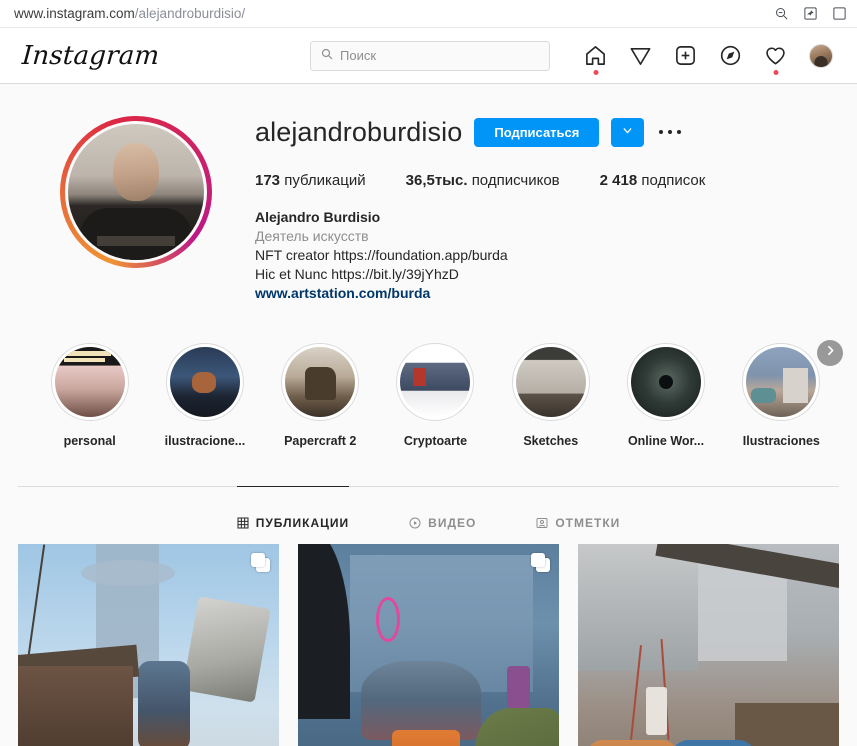  What do you see at coordinates (775, 59) in the screenshot?
I see `activity-heart-icon` at bounding box center [775, 59].